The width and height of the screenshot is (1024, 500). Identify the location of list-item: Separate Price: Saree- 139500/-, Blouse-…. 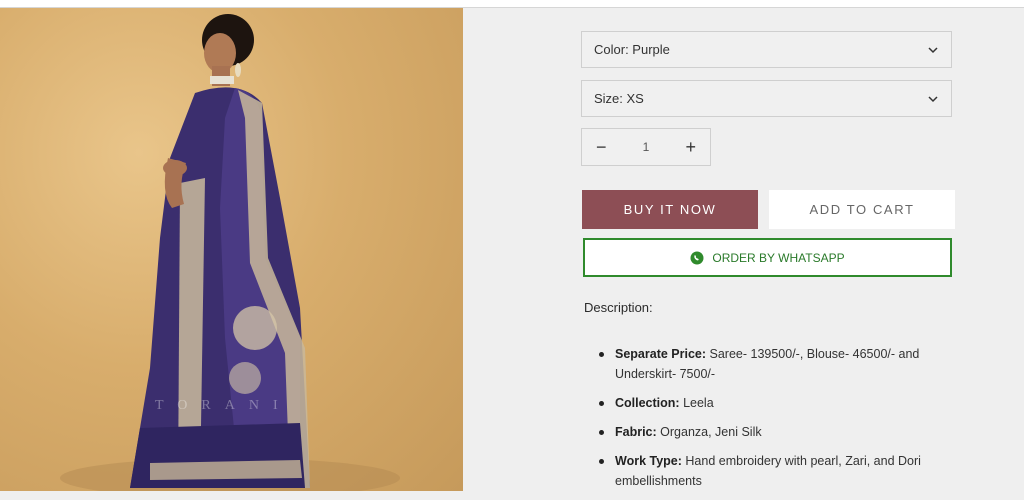
(777, 364).